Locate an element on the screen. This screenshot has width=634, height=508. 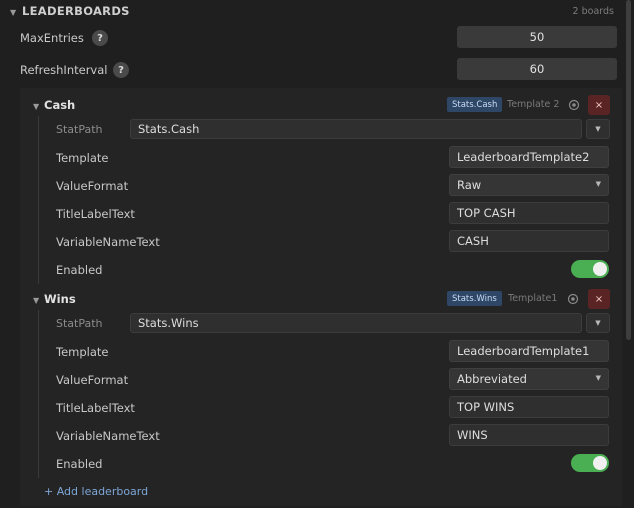
section-collapse-caret-icon: ▼ is located at coordinates (13, 12).